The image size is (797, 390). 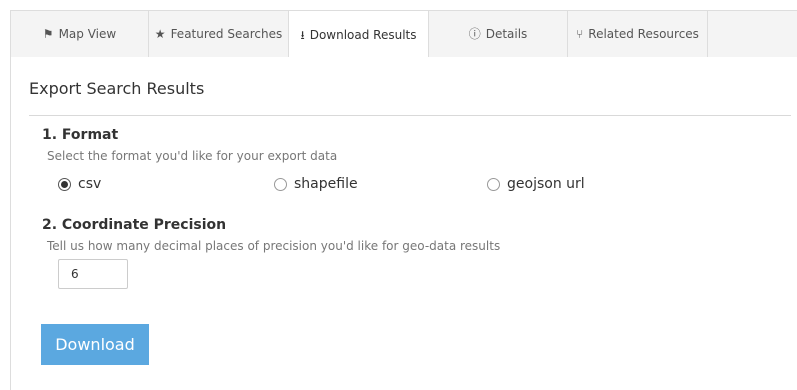 I want to click on format-option-shapefile: shapefile, so click(x=316, y=184).